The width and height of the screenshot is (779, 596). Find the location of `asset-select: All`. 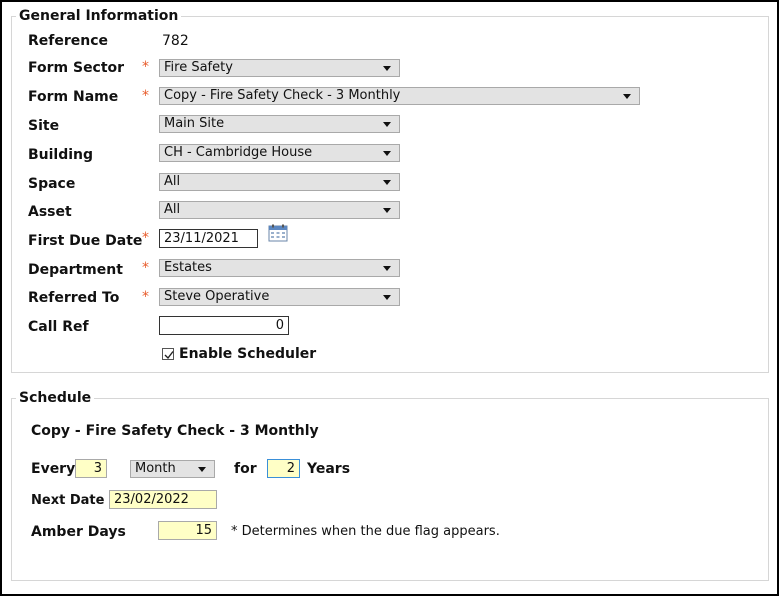

asset-select: All is located at coordinates (279, 210).